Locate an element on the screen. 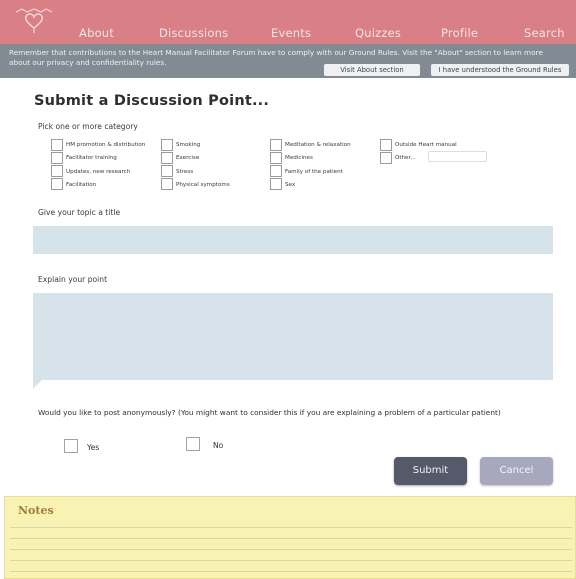 This screenshot has width=576, height=579. category-checkbox-exercise is located at coordinates (167, 158).